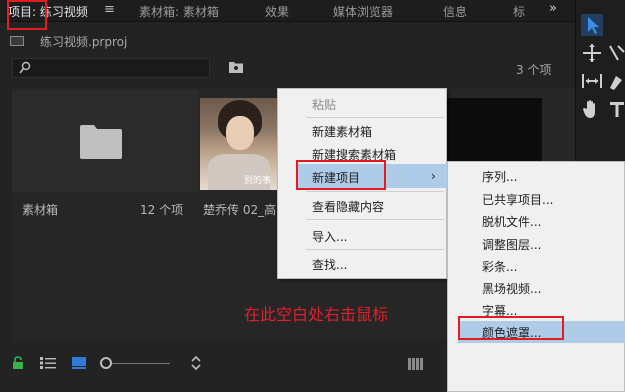 Image resolution: width=625 pixels, height=392 pixels. Describe the element at coordinates (111, 68) in the screenshot. I see `search-input` at that location.